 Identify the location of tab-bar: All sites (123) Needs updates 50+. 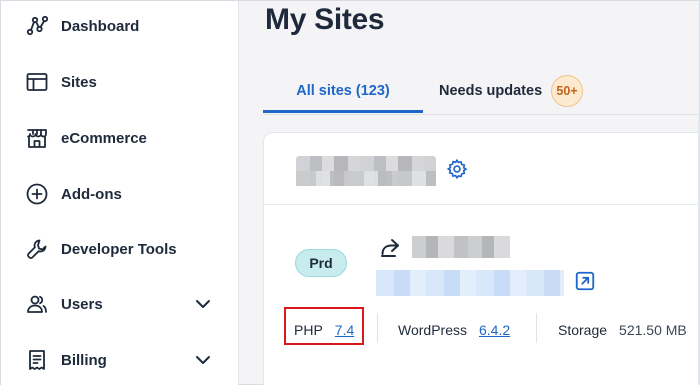
(481, 92).